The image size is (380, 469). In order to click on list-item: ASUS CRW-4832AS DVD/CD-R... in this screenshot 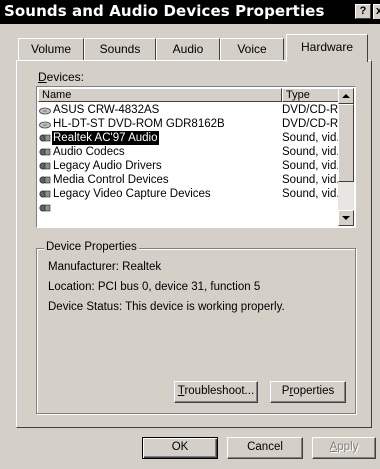, I will do `click(188, 110)`.